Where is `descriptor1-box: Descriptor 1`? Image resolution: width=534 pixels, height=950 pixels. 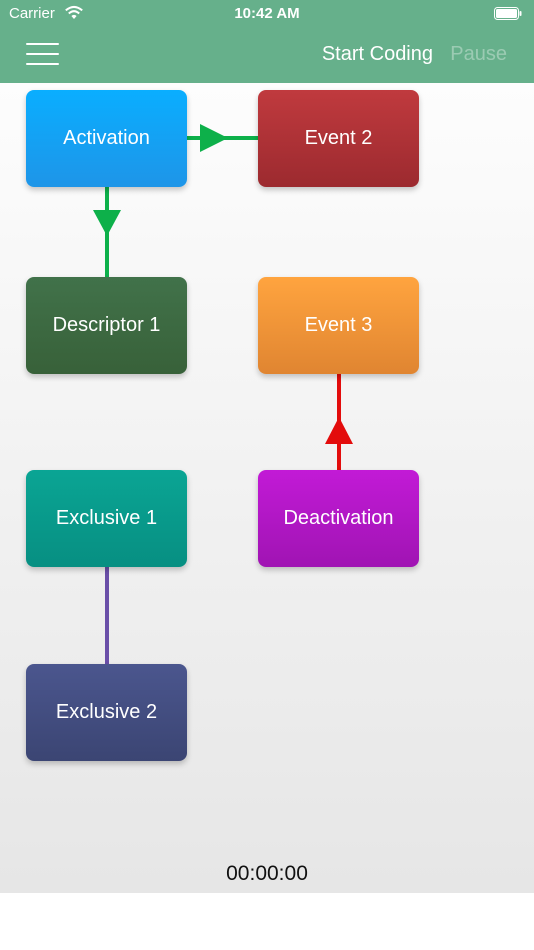
descriptor1-box: Descriptor 1 is located at coordinates (106, 325).